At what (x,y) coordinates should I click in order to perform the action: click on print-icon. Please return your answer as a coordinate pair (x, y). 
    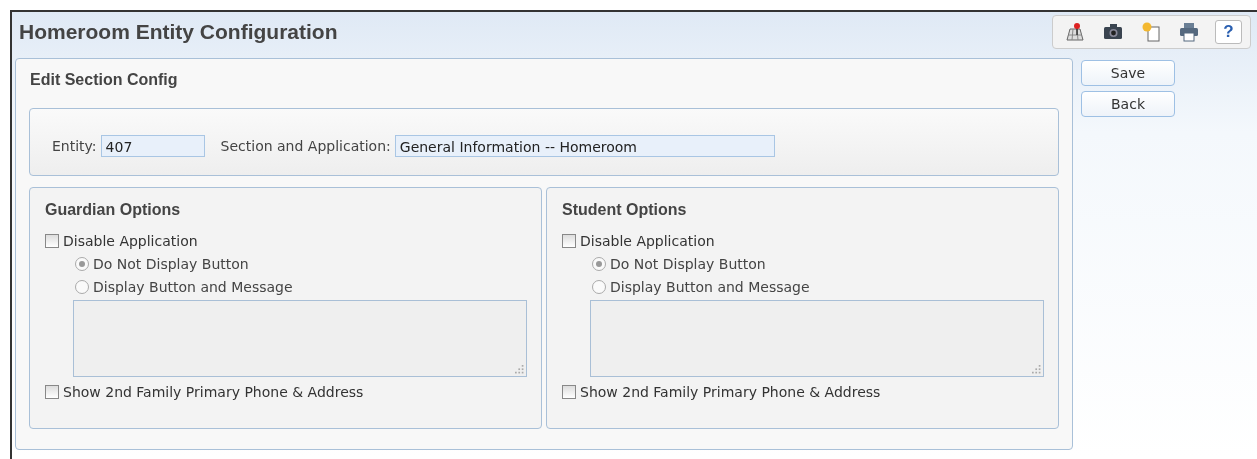
    Looking at the image, I should click on (1189, 32).